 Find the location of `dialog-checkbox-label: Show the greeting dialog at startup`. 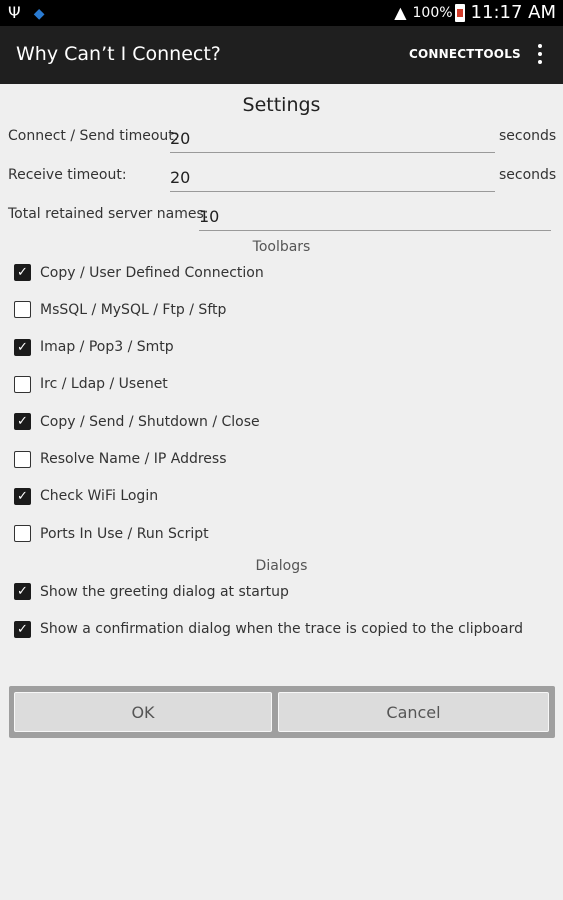

dialog-checkbox-label: Show the greeting dialog at startup is located at coordinates (164, 591).